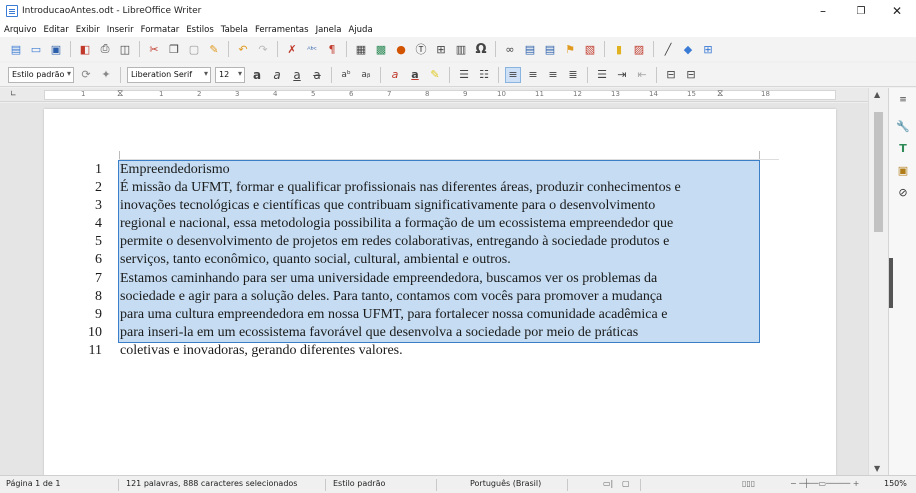  I want to click on footnote-icon: ▤, so click(530, 49).